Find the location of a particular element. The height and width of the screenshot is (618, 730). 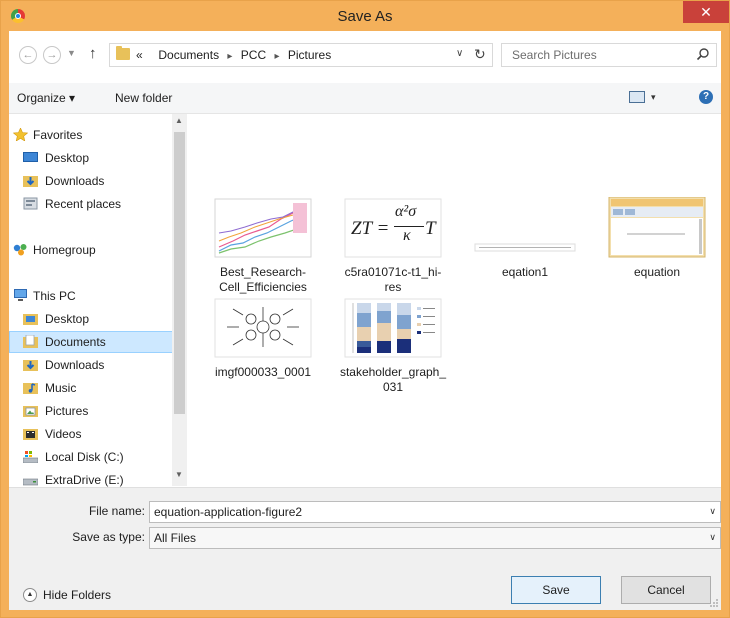

formula-preview: ZT = α²σ κ T is located at coordinates (393, 226).